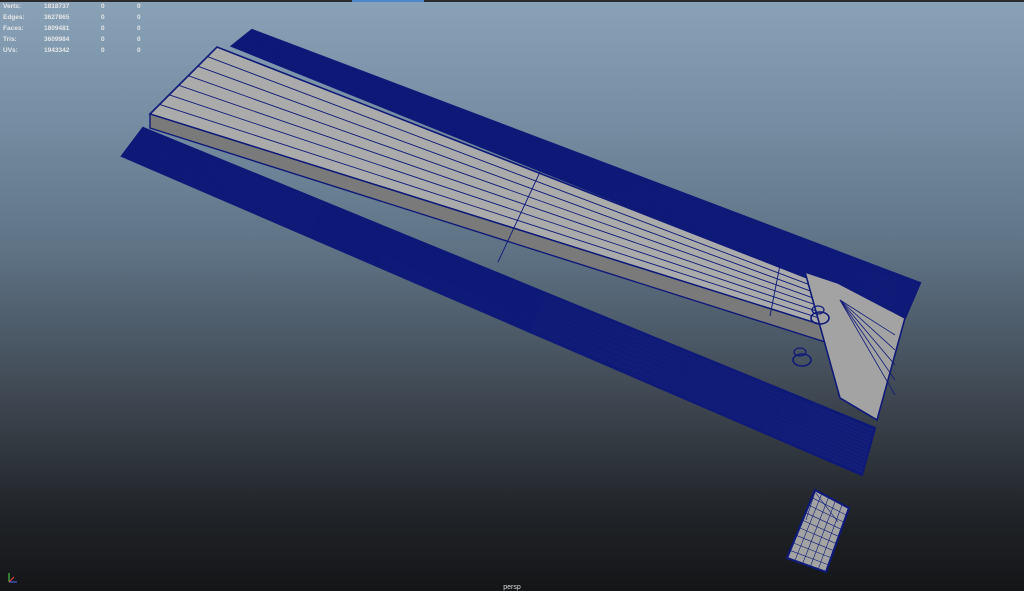  I want to click on camera-name-label: persp, so click(512, 587).